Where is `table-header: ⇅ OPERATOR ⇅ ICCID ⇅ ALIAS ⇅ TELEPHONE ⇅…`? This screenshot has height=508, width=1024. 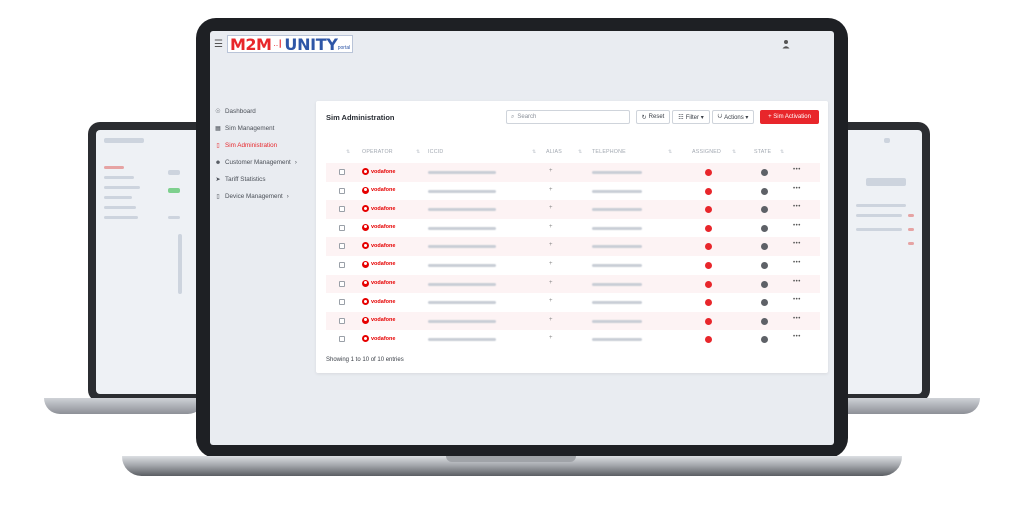 table-header: ⇅ OPERATOR ⇅ ICCID ⇅ ALIAS ⇅ TELEPHONE ⇅… is located at coordinates (573, 155).